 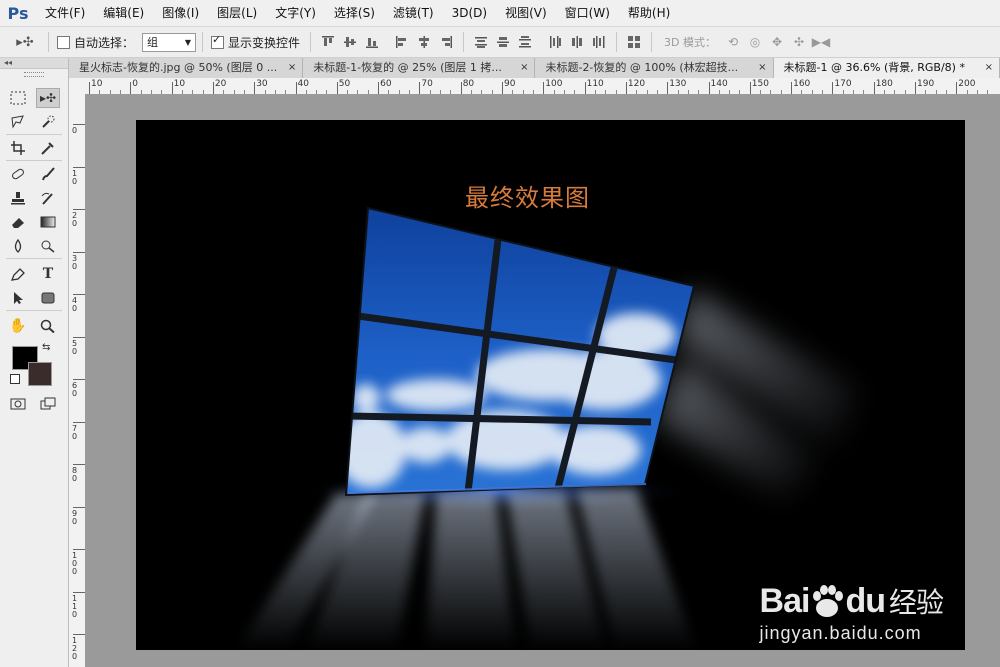 What do you see at coordinates (18, 246) in the screenshot?
I see `blur-icon` at bounding box center [18, 246].